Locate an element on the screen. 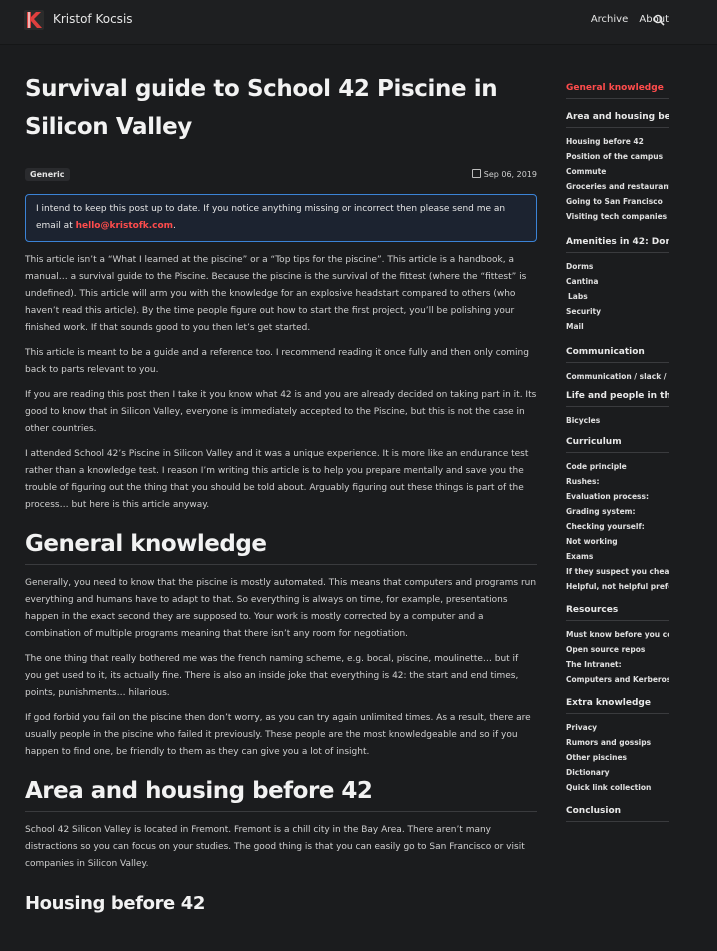 Image resolution: width=717 pixels, height=951 pixels. site-name: Kristof Kocsis is located at coordinates (93, 19).